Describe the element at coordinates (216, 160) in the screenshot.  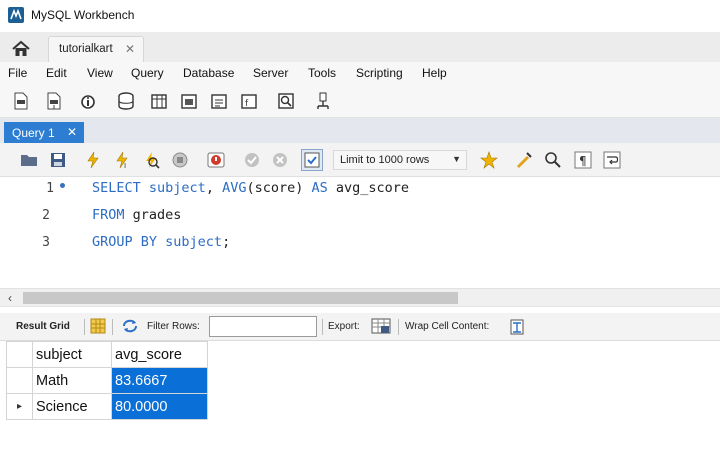
I see `toggle-error-continue-icon` at that location.